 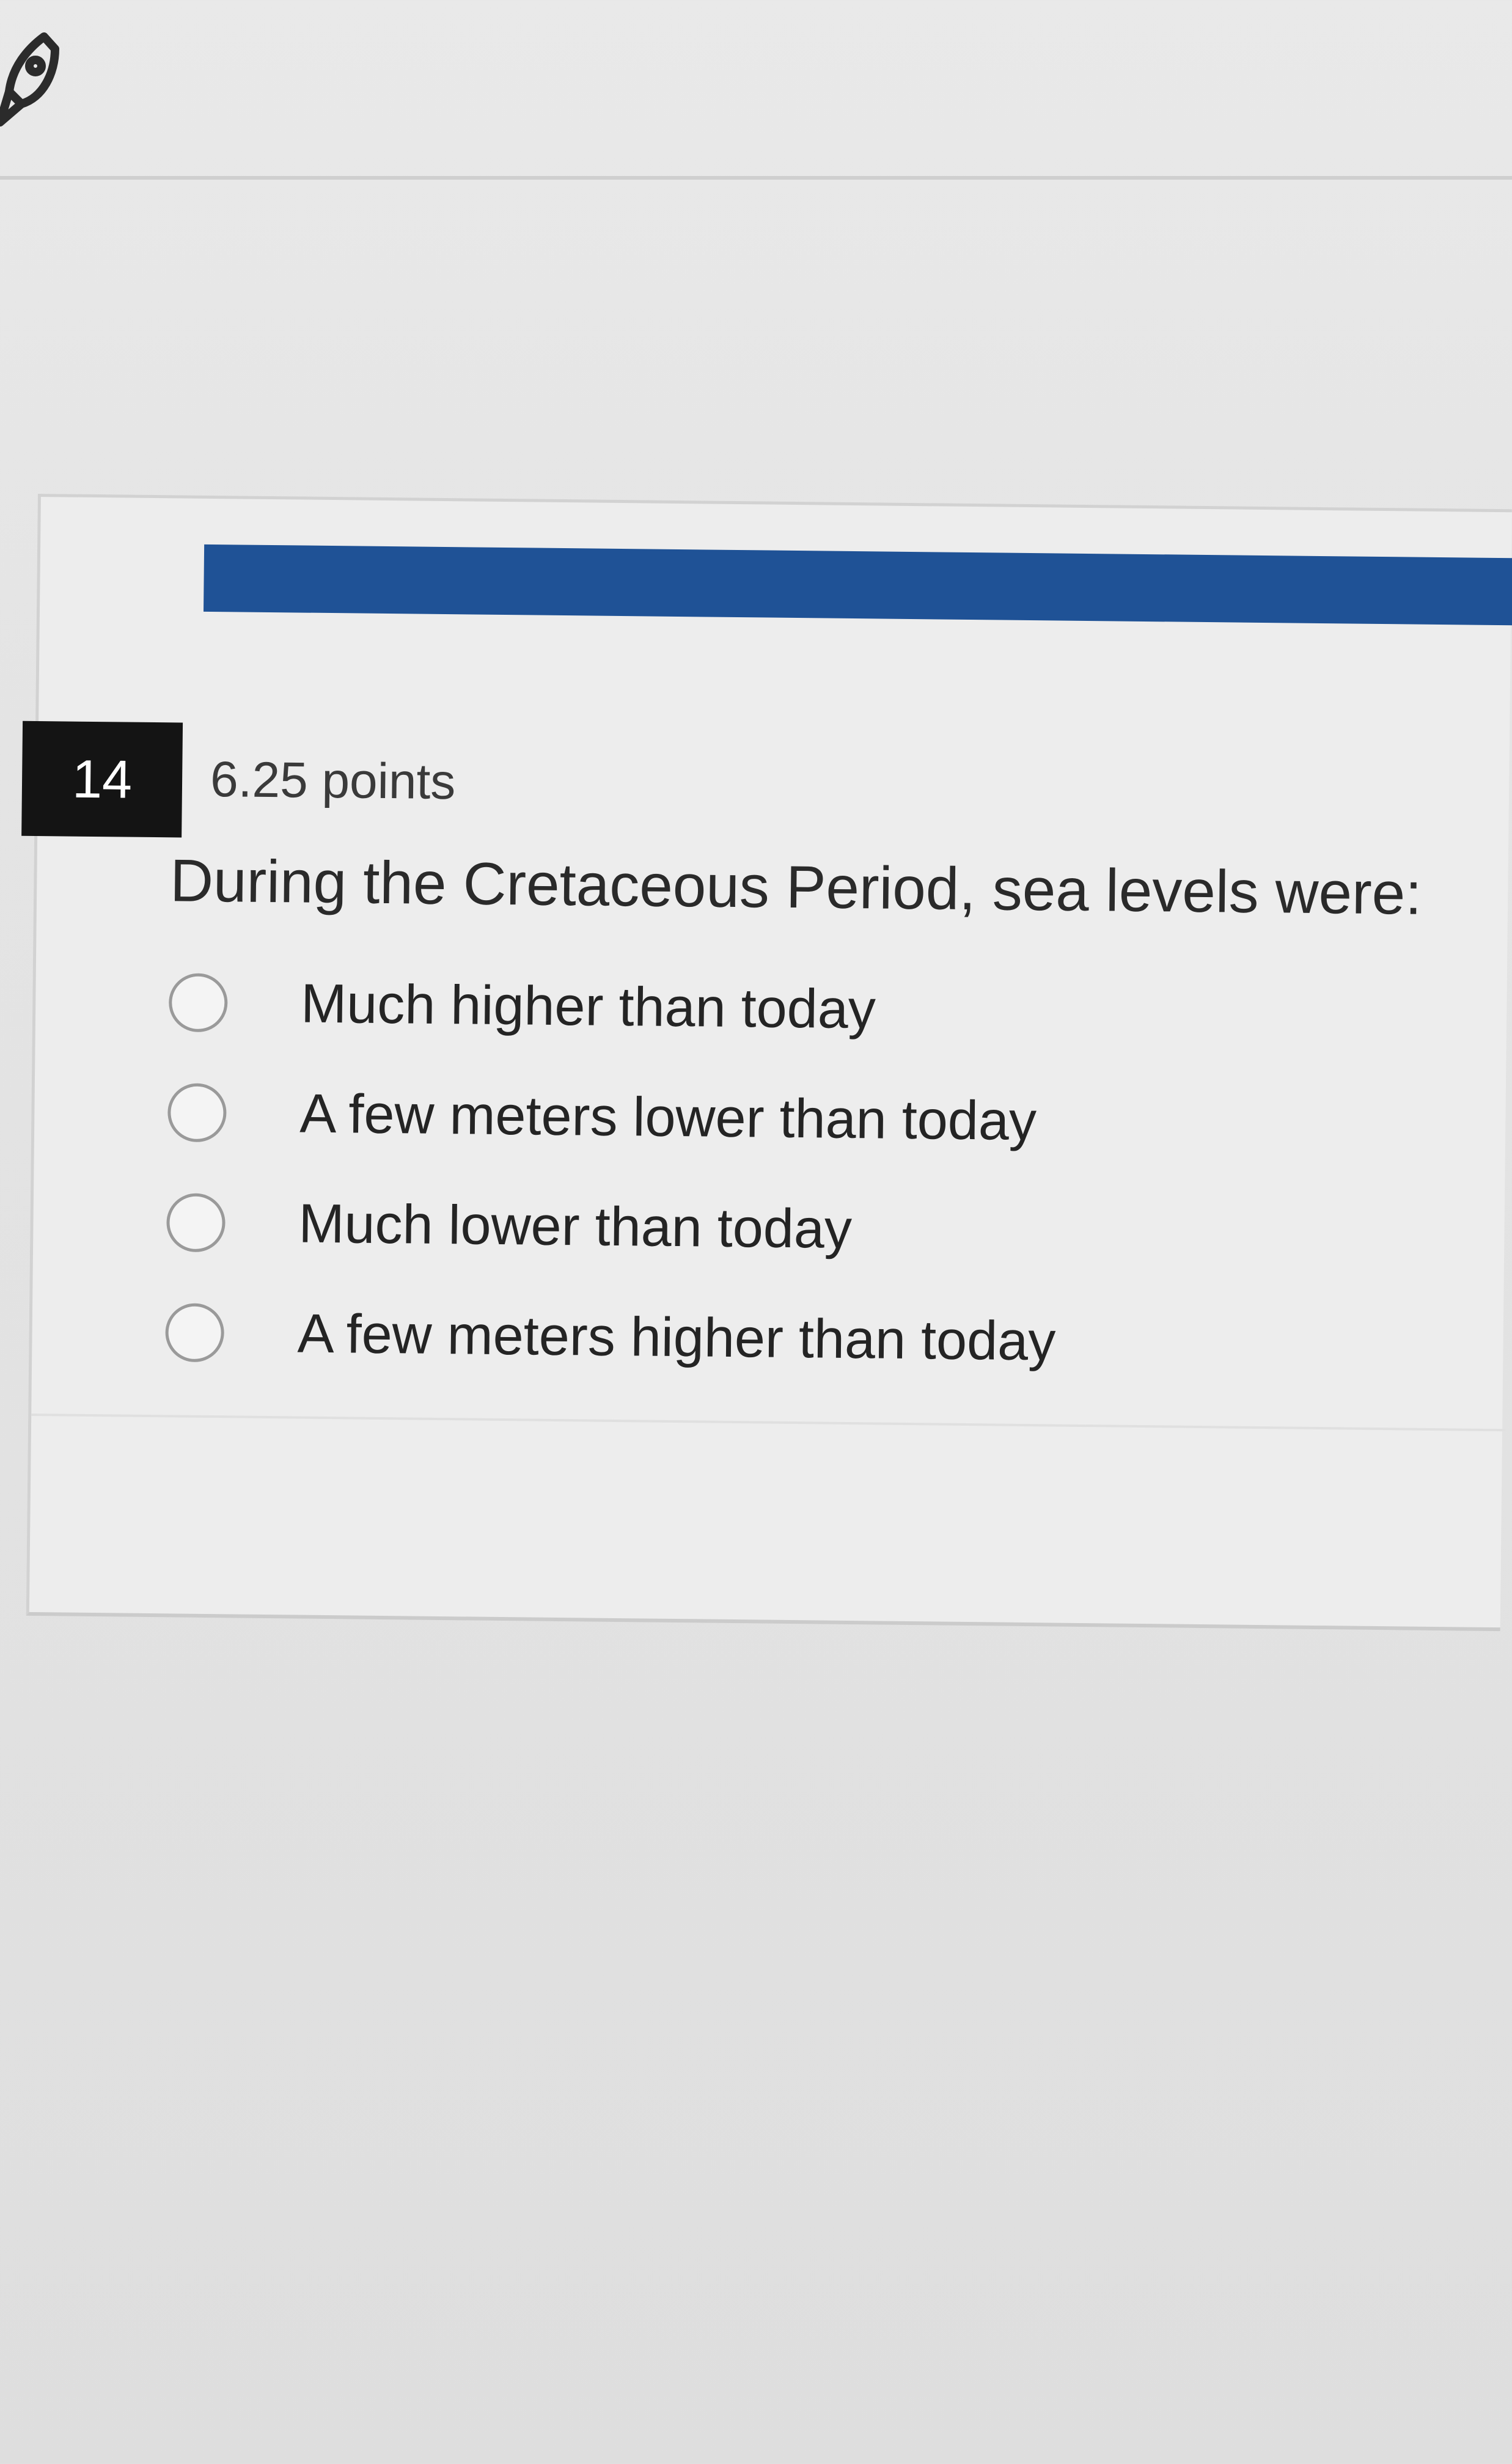 I want to click on question-points: 6.25 points, so click(x=333, y=781).